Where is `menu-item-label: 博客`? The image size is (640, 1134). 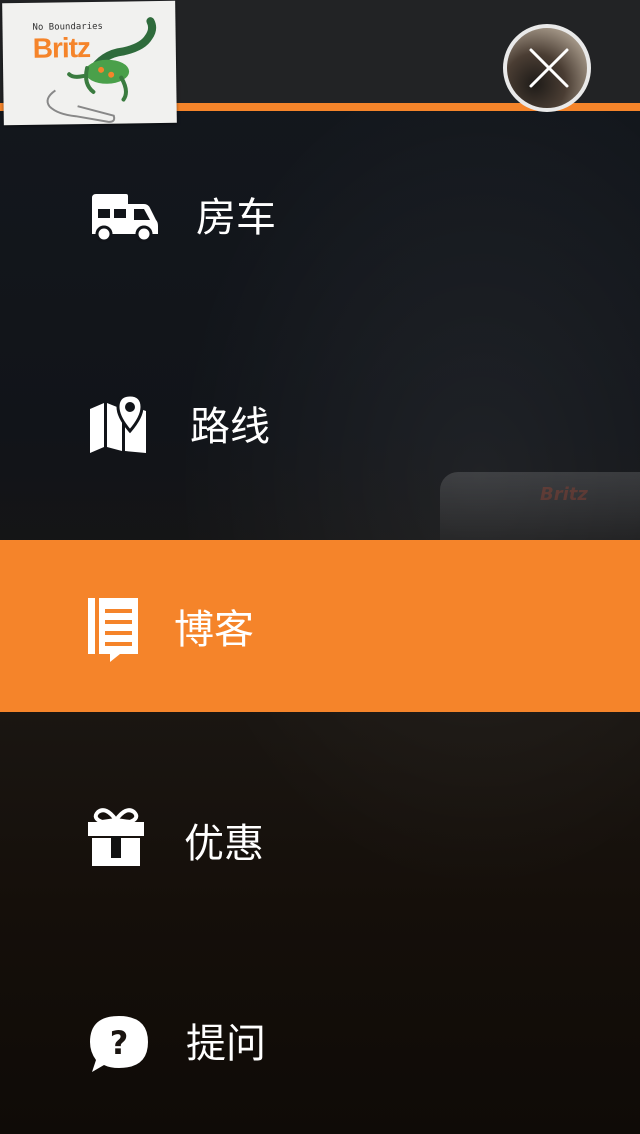
menu-item-label: 博客 is located at coordinates (214, 630).